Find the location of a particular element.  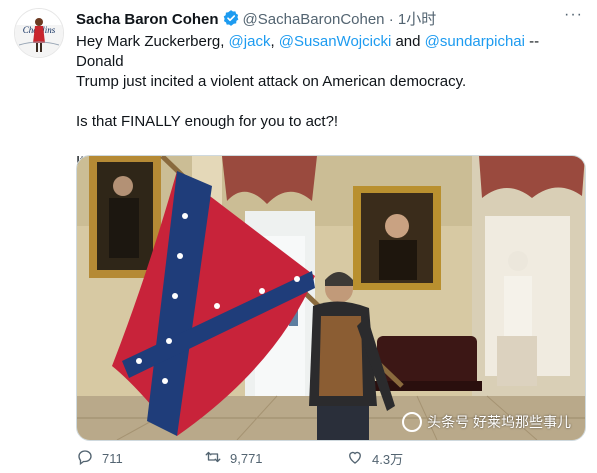

mention-jack: @jack is located at coordinates (250, 41).